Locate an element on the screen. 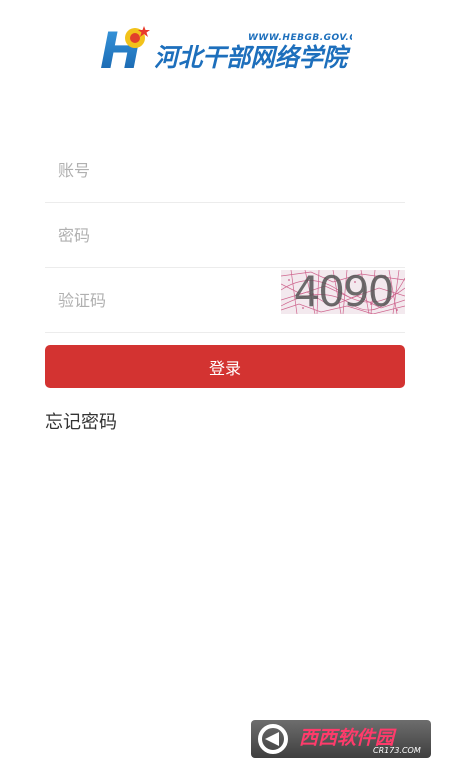 The height and width of the screenshot is (767, 450). logo-url-text: WWW.HEBGB.GOV.CN is located at coordinates (300, 38).